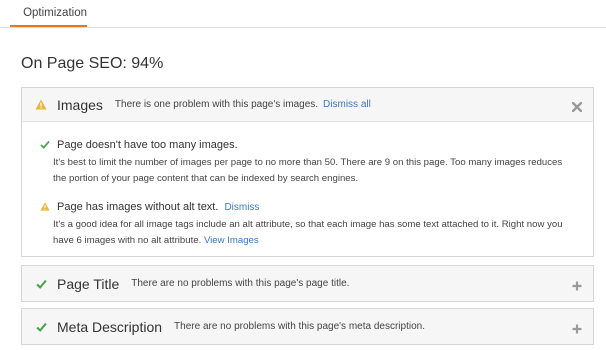 This screenshot has width=606, height=350. What do you see at coordinates (110, 326) in the screenshot?
I see `meta-description-panel-title: Meta Description` at bounding box center [110, 326].